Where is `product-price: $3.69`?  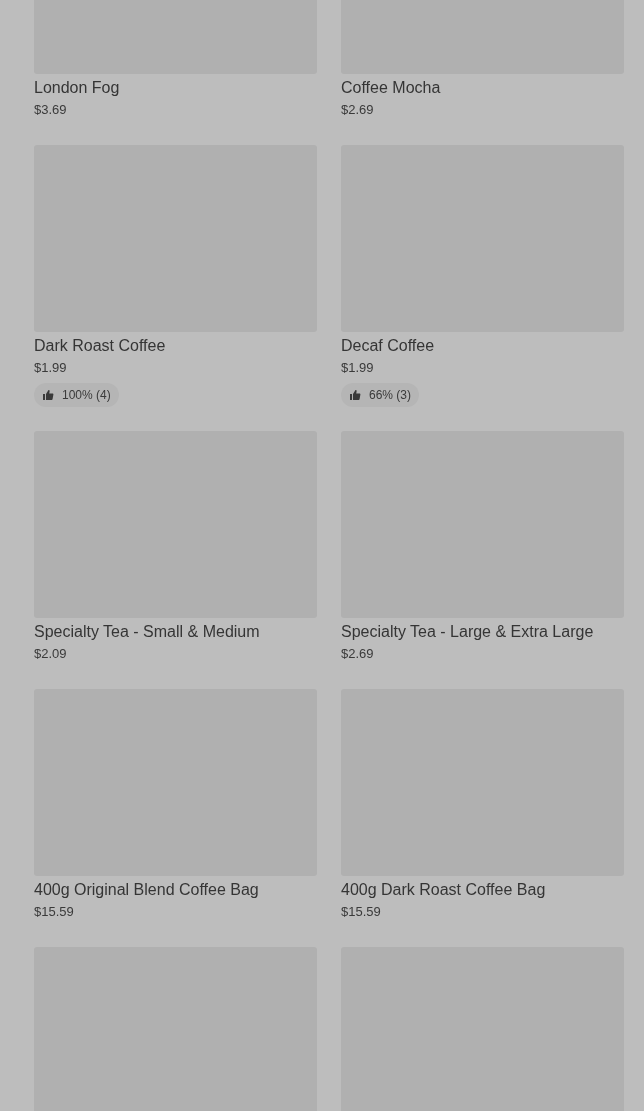
product-price: $3.69 is located at coordinates (50, 110).